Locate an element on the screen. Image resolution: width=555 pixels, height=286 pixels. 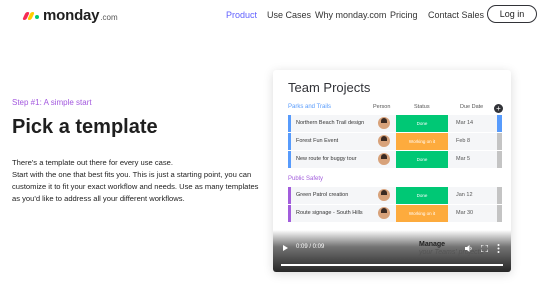
login-button: Log in is located at coordinates (512, 14).